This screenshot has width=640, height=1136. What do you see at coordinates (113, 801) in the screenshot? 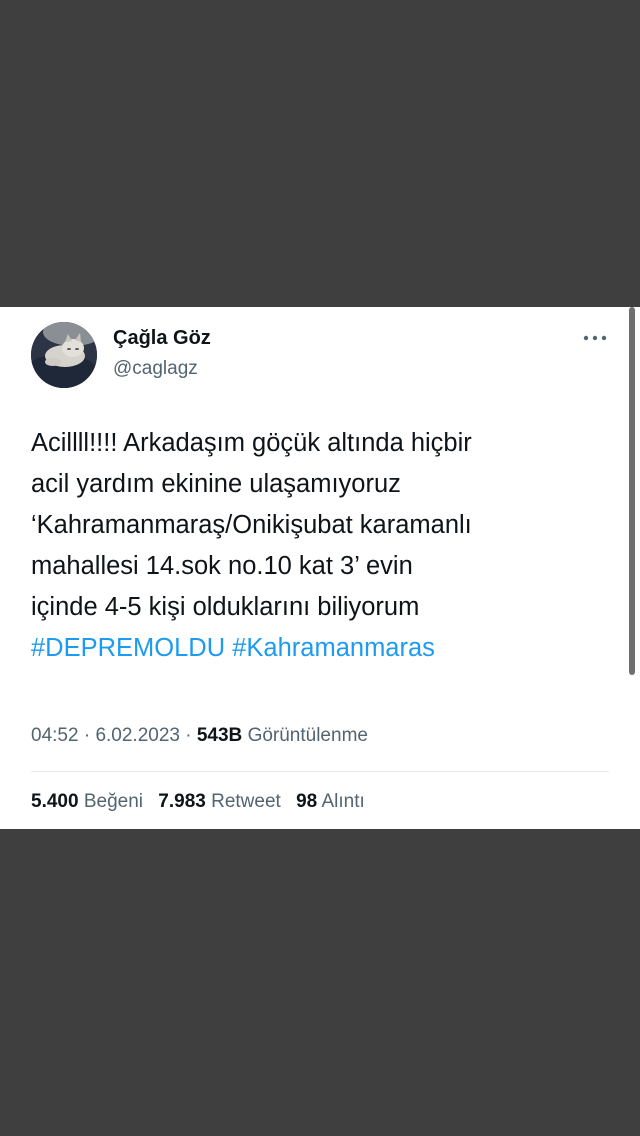
I see `likes-label: Beğeni` at bounding box center [113, 801].